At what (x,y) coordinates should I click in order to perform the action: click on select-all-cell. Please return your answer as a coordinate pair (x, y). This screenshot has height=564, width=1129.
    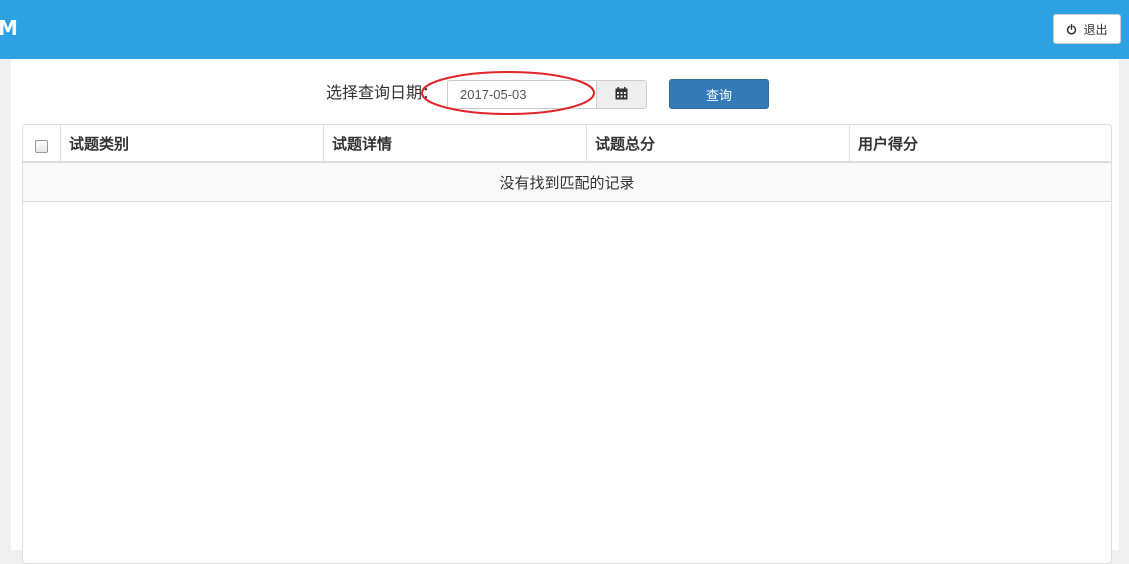
    Looking at the image, I should click on (41, 143).